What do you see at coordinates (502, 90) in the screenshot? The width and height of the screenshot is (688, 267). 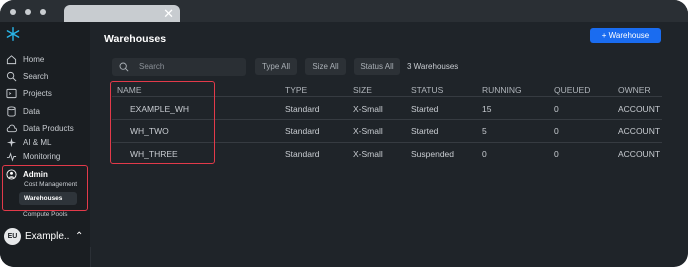 I see `column-header-running: RUNNING` at bounding box center [502, 90].